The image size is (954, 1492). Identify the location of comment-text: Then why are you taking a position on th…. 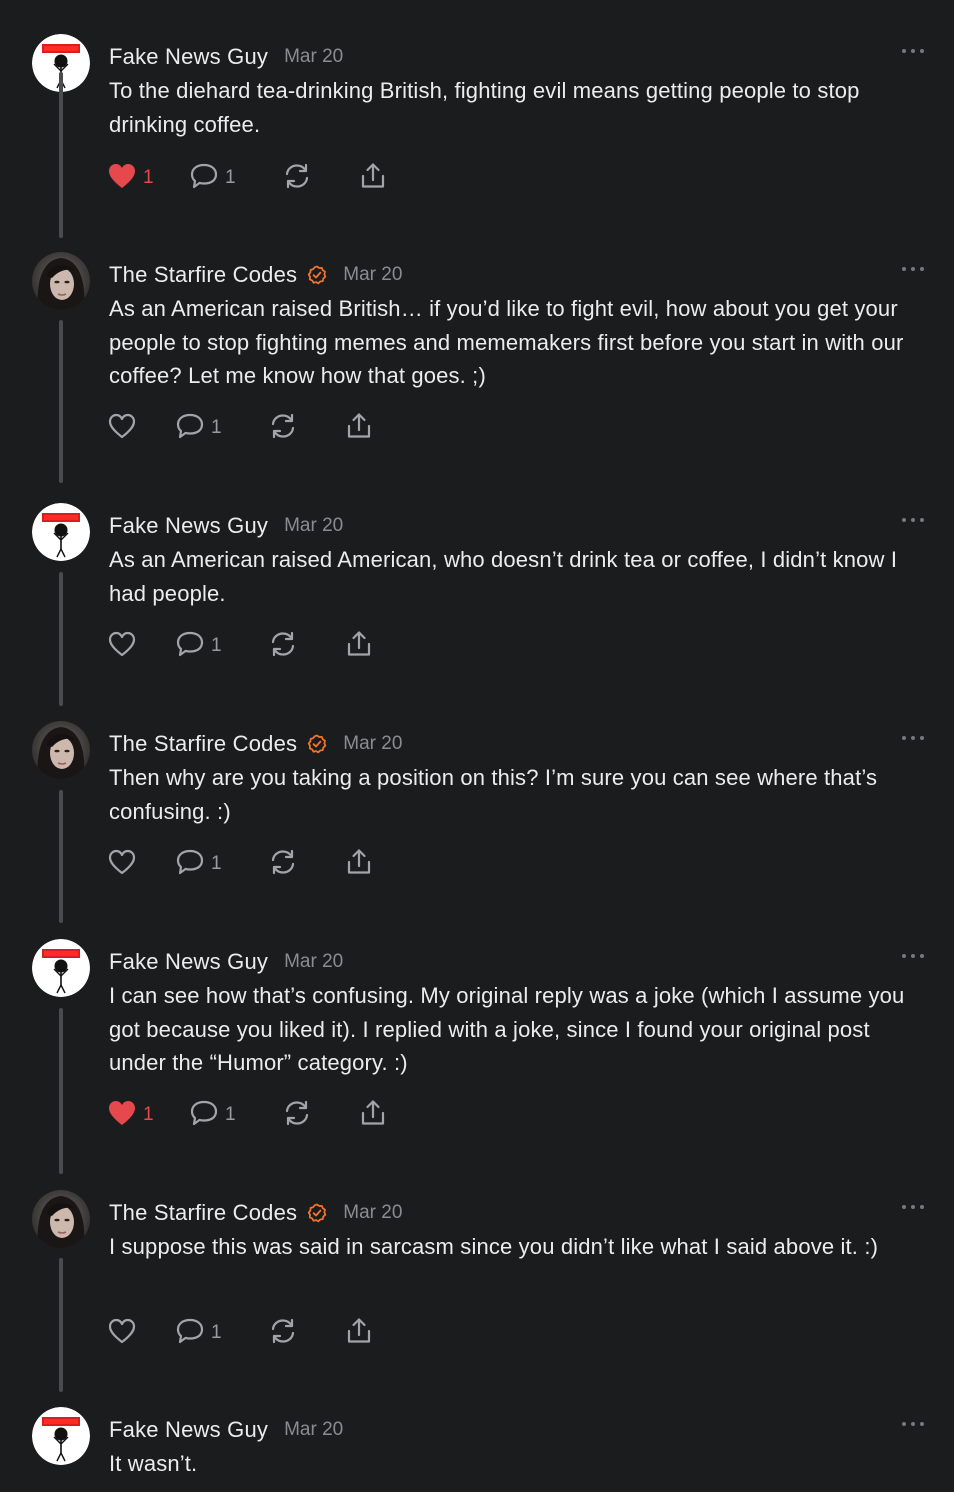
(493, 794).